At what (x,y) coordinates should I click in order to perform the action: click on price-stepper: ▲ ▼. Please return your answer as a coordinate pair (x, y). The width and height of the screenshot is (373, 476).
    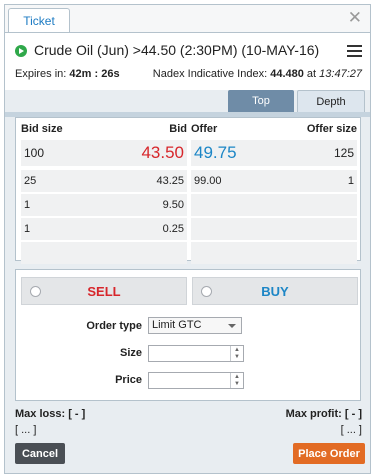
    Looking at the image, I should click on (196, 380).